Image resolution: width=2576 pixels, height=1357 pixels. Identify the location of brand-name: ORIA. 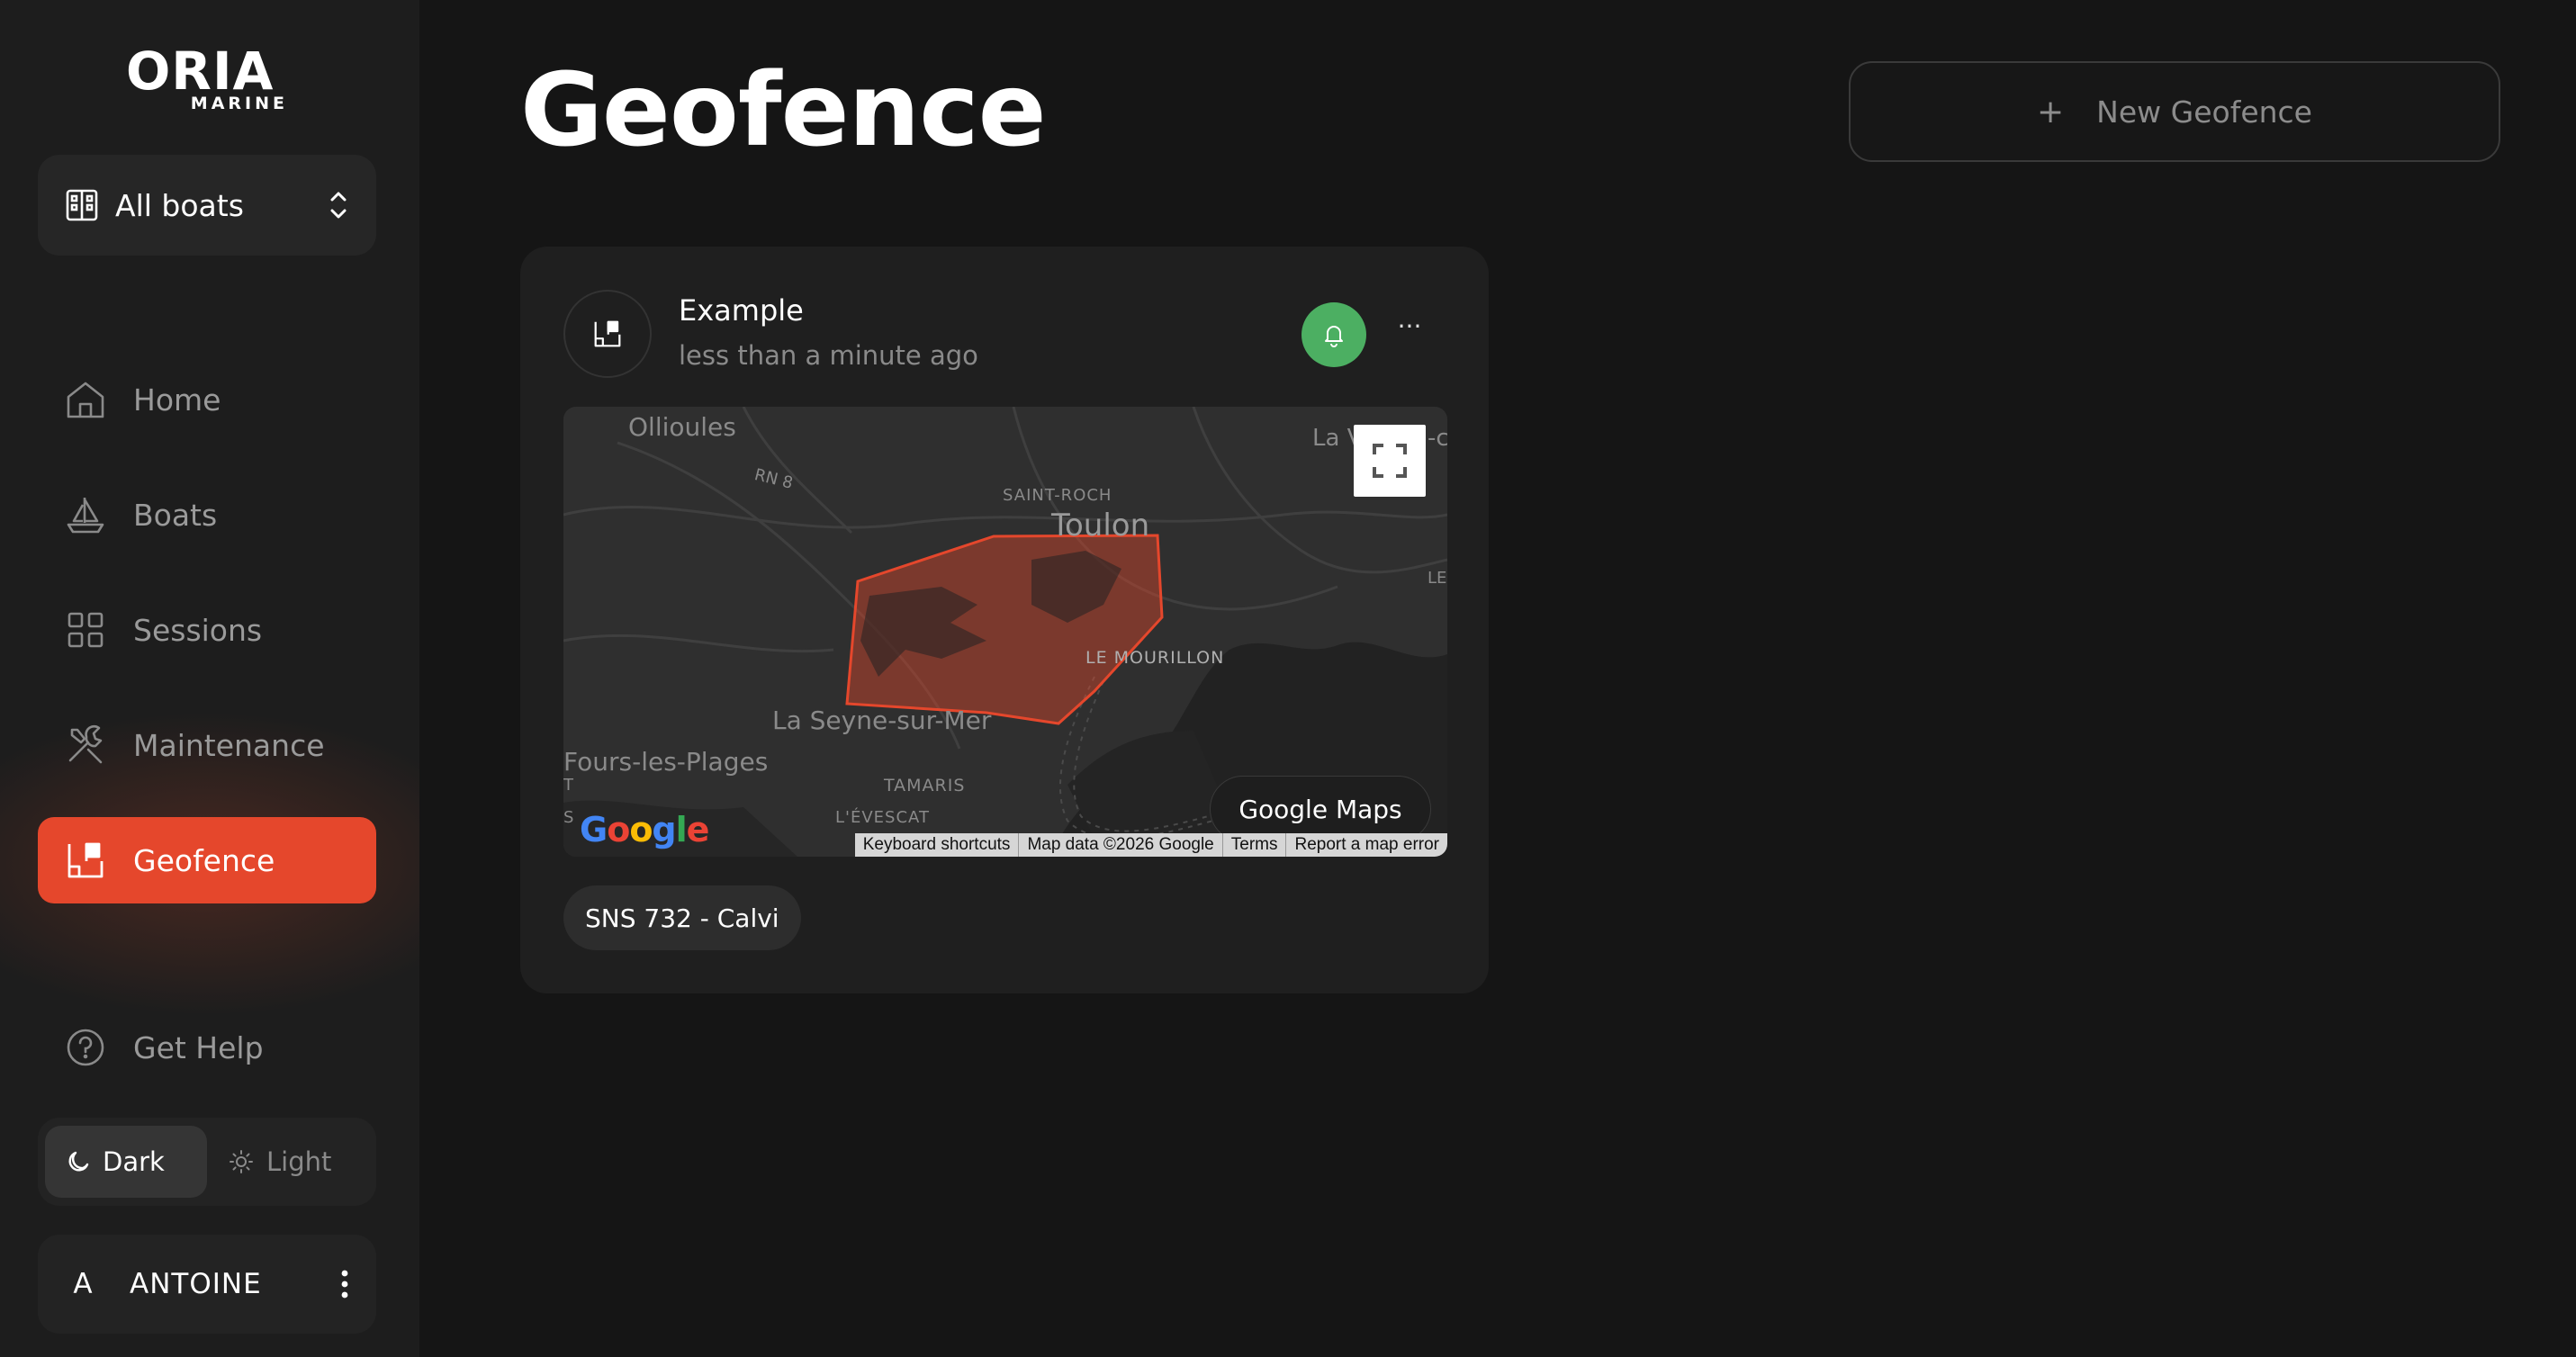
(200, 71).